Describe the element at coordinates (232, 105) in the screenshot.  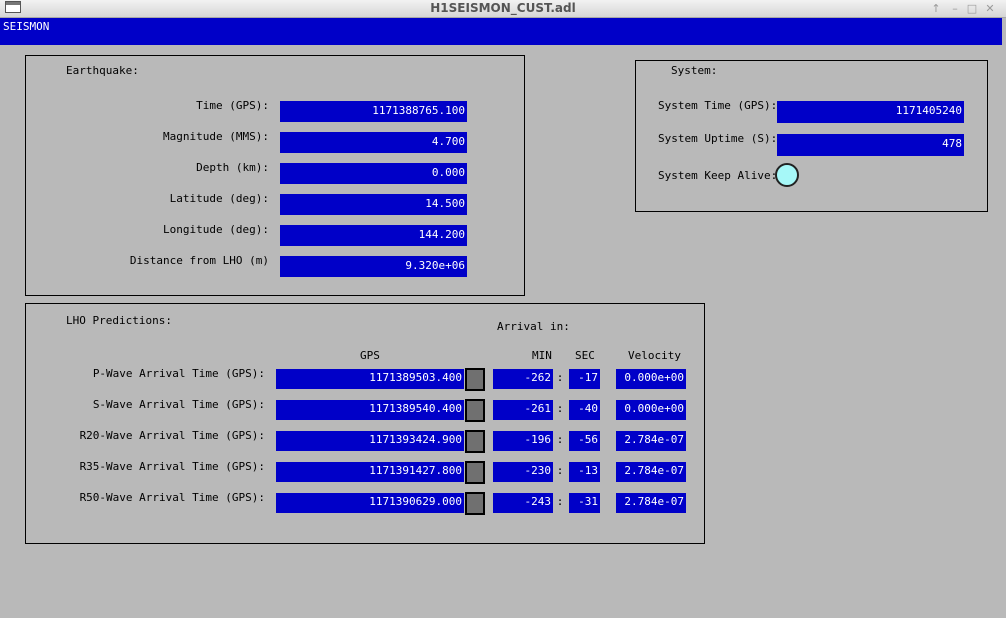
I see `eq-time-label: Time (GPS):` at that location.